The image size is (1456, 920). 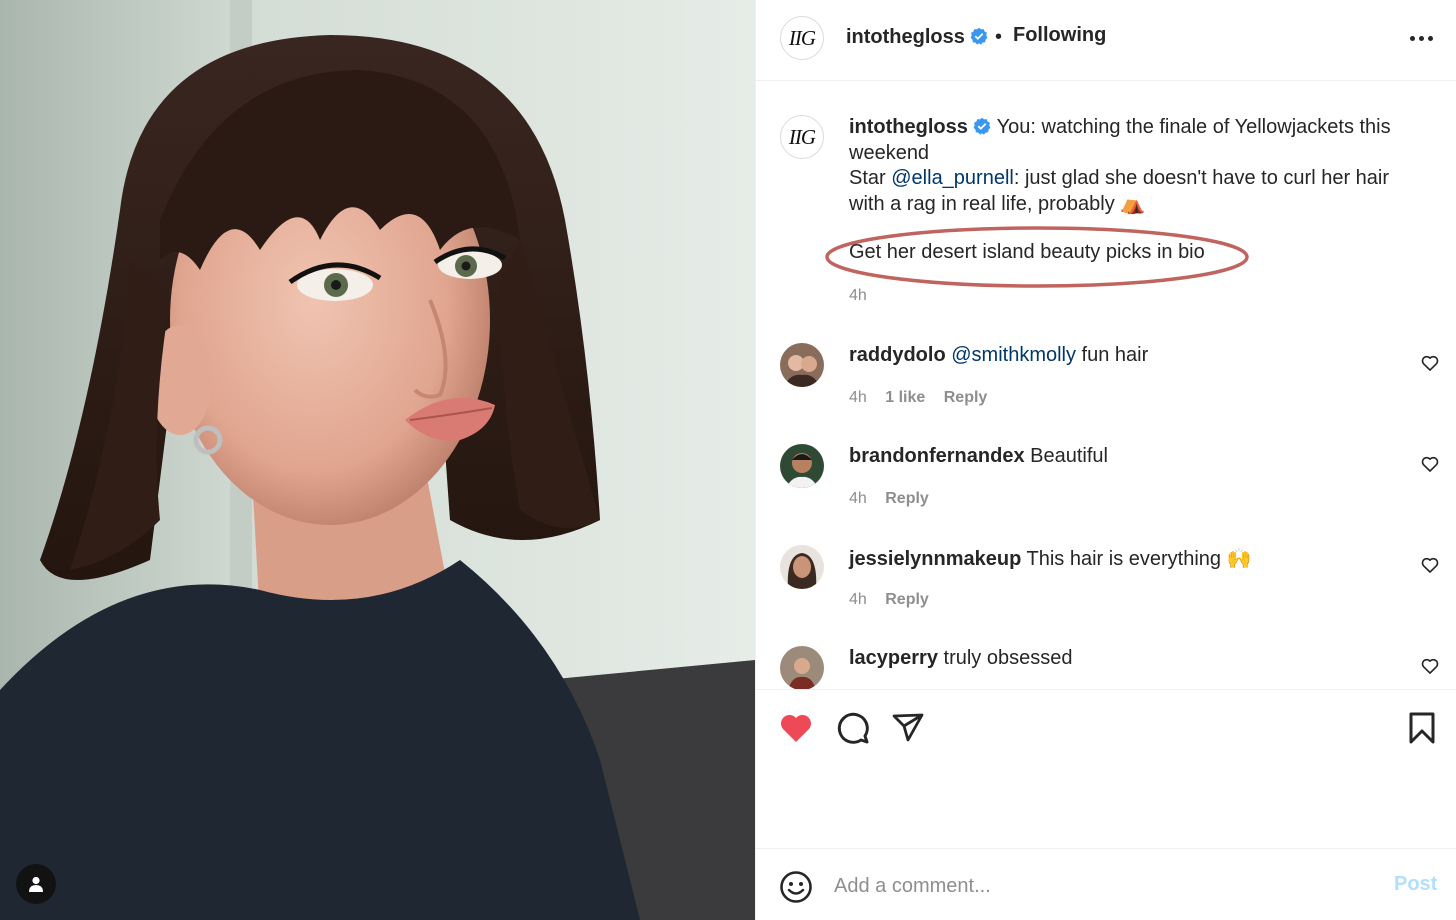 I want to click on account-avatar: IIG, so click(x=802, y=38).